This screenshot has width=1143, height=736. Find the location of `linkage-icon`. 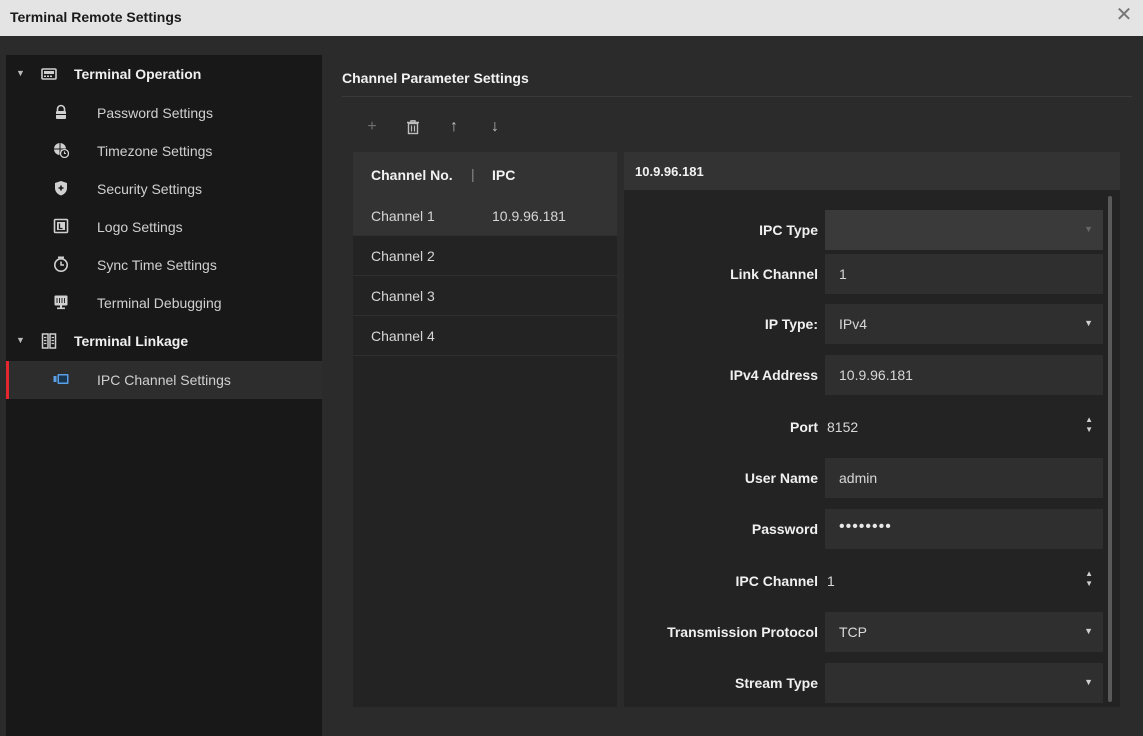

linkage-icon is located at coordinates (49, 341).